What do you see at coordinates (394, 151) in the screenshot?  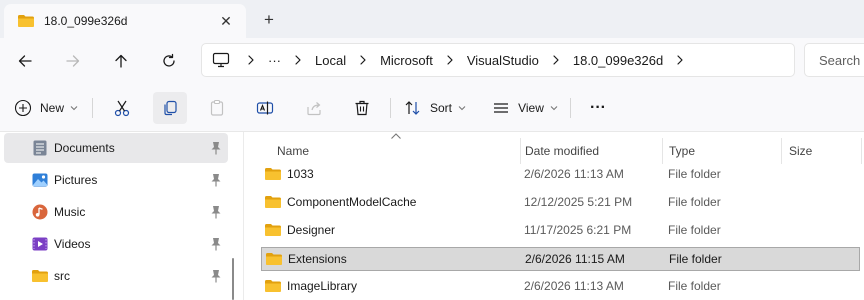 I see `column-header-name: Name` at bounding box center [394, 151].